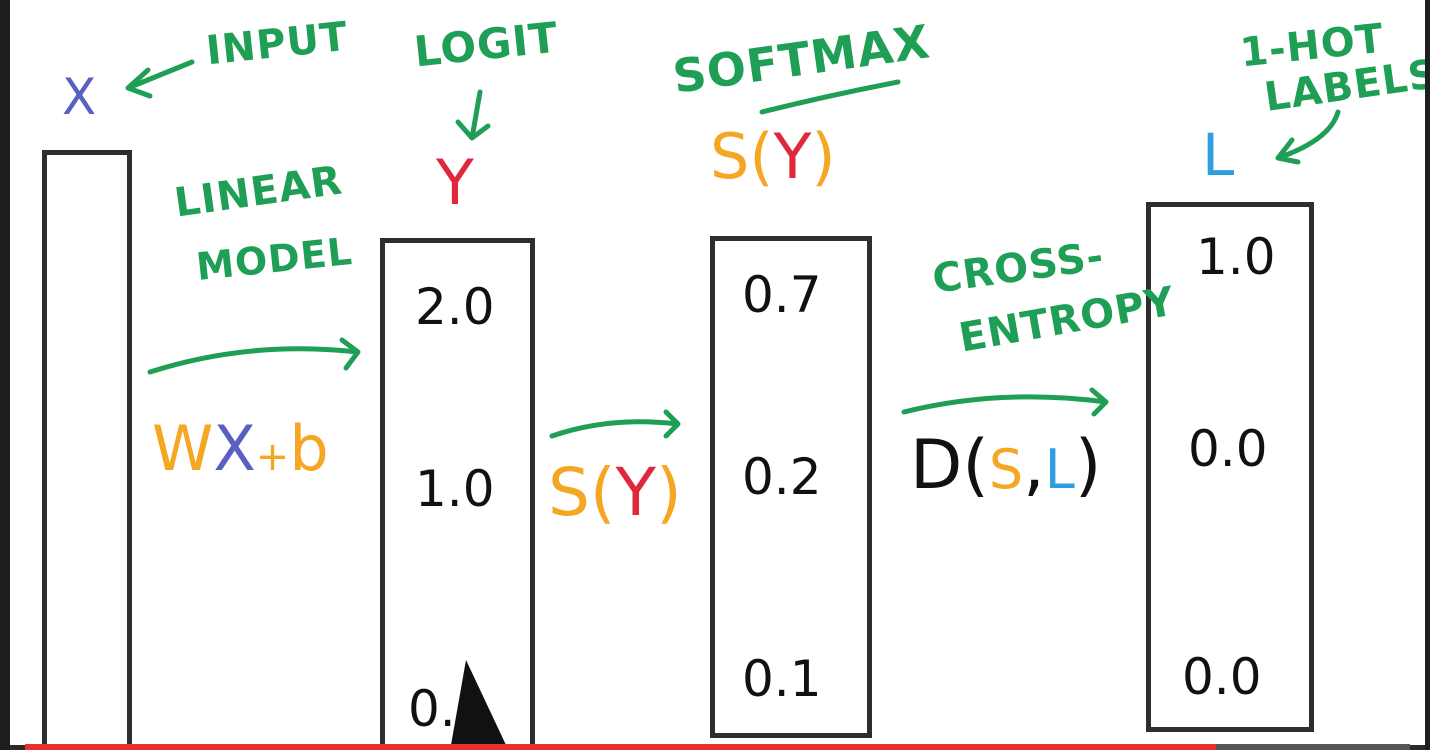 This screenshot has height=750, width=1430. What do you see at coordinates (254, 356) in the screenshot?
I see `linear-arrow` at bounding box center [254, 356].